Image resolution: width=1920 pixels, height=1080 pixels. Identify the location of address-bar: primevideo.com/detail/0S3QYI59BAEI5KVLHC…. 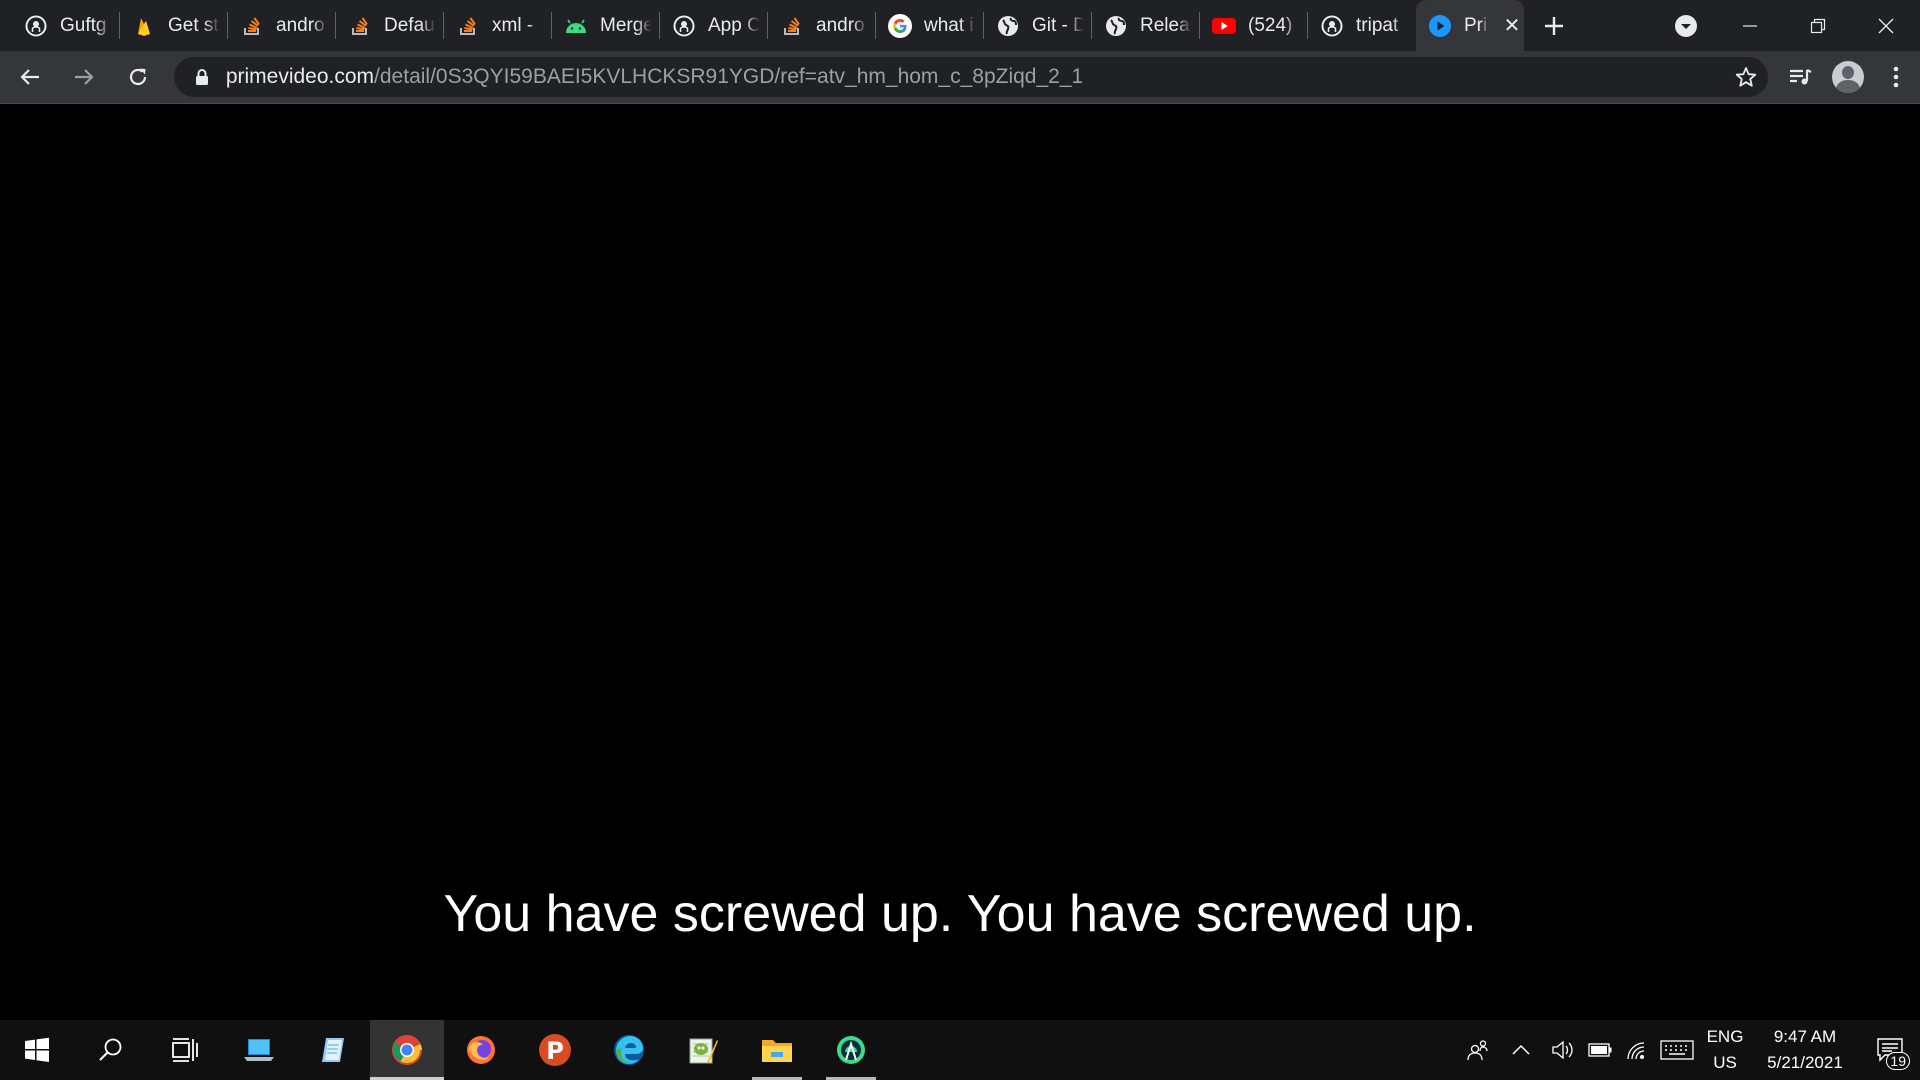
(970, 77).